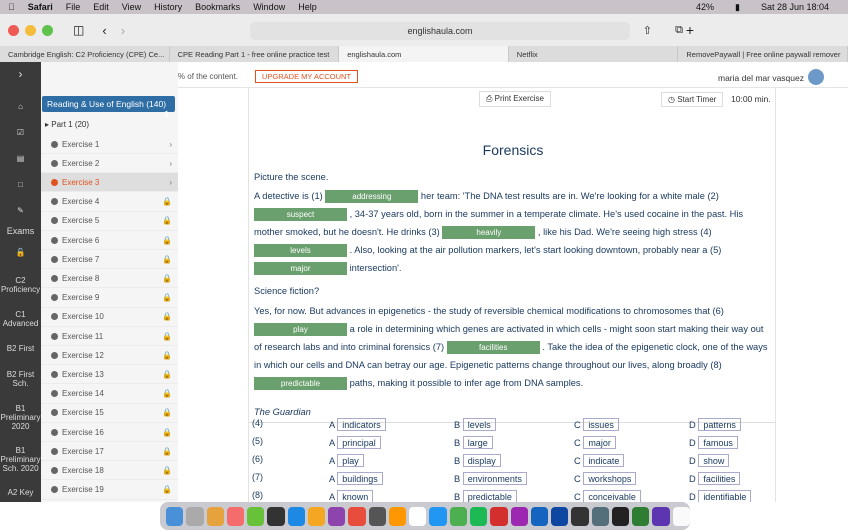 Image resolution: width=848 pixels, height=530 pixels. I want to click on option-choice: A buildings, so click(356, 478).